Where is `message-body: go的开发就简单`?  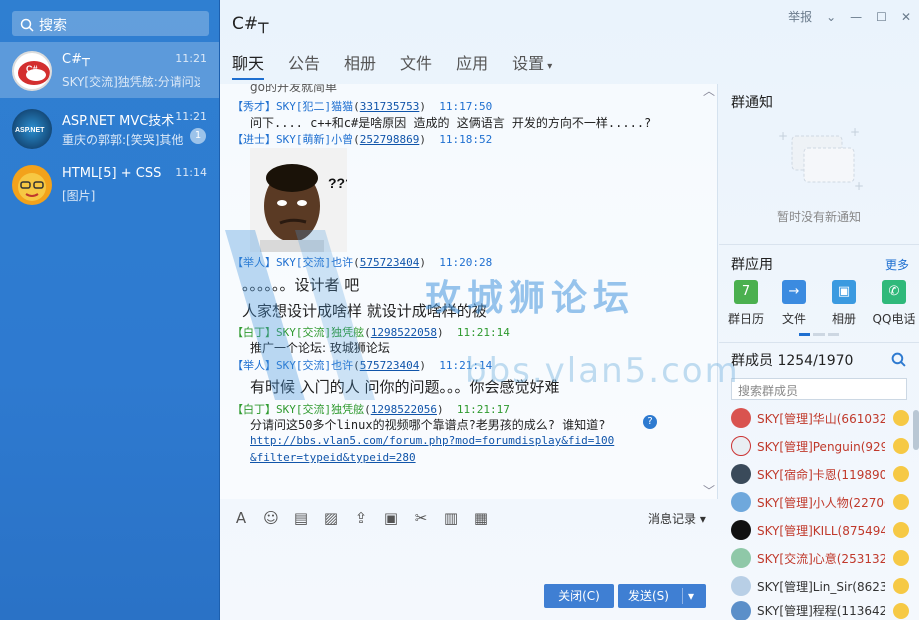
message-body: go的开发就简单 is located at coordinates (293, 89).